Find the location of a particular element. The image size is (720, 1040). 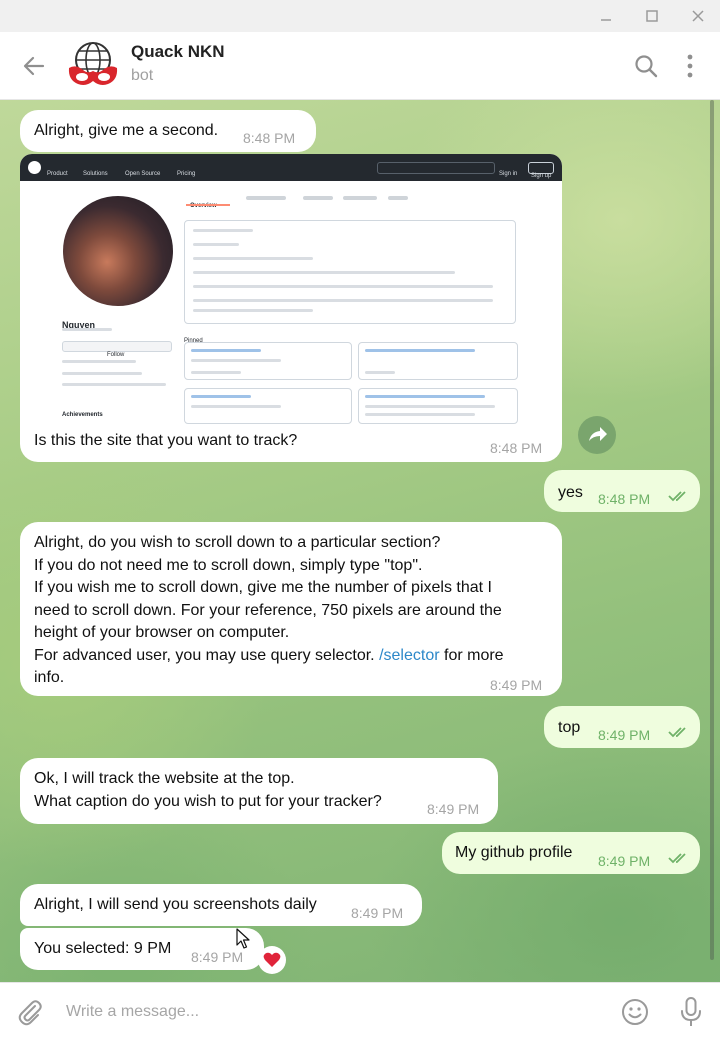

message-text: You selected: 9 PM is located at coordinates (103, 948).